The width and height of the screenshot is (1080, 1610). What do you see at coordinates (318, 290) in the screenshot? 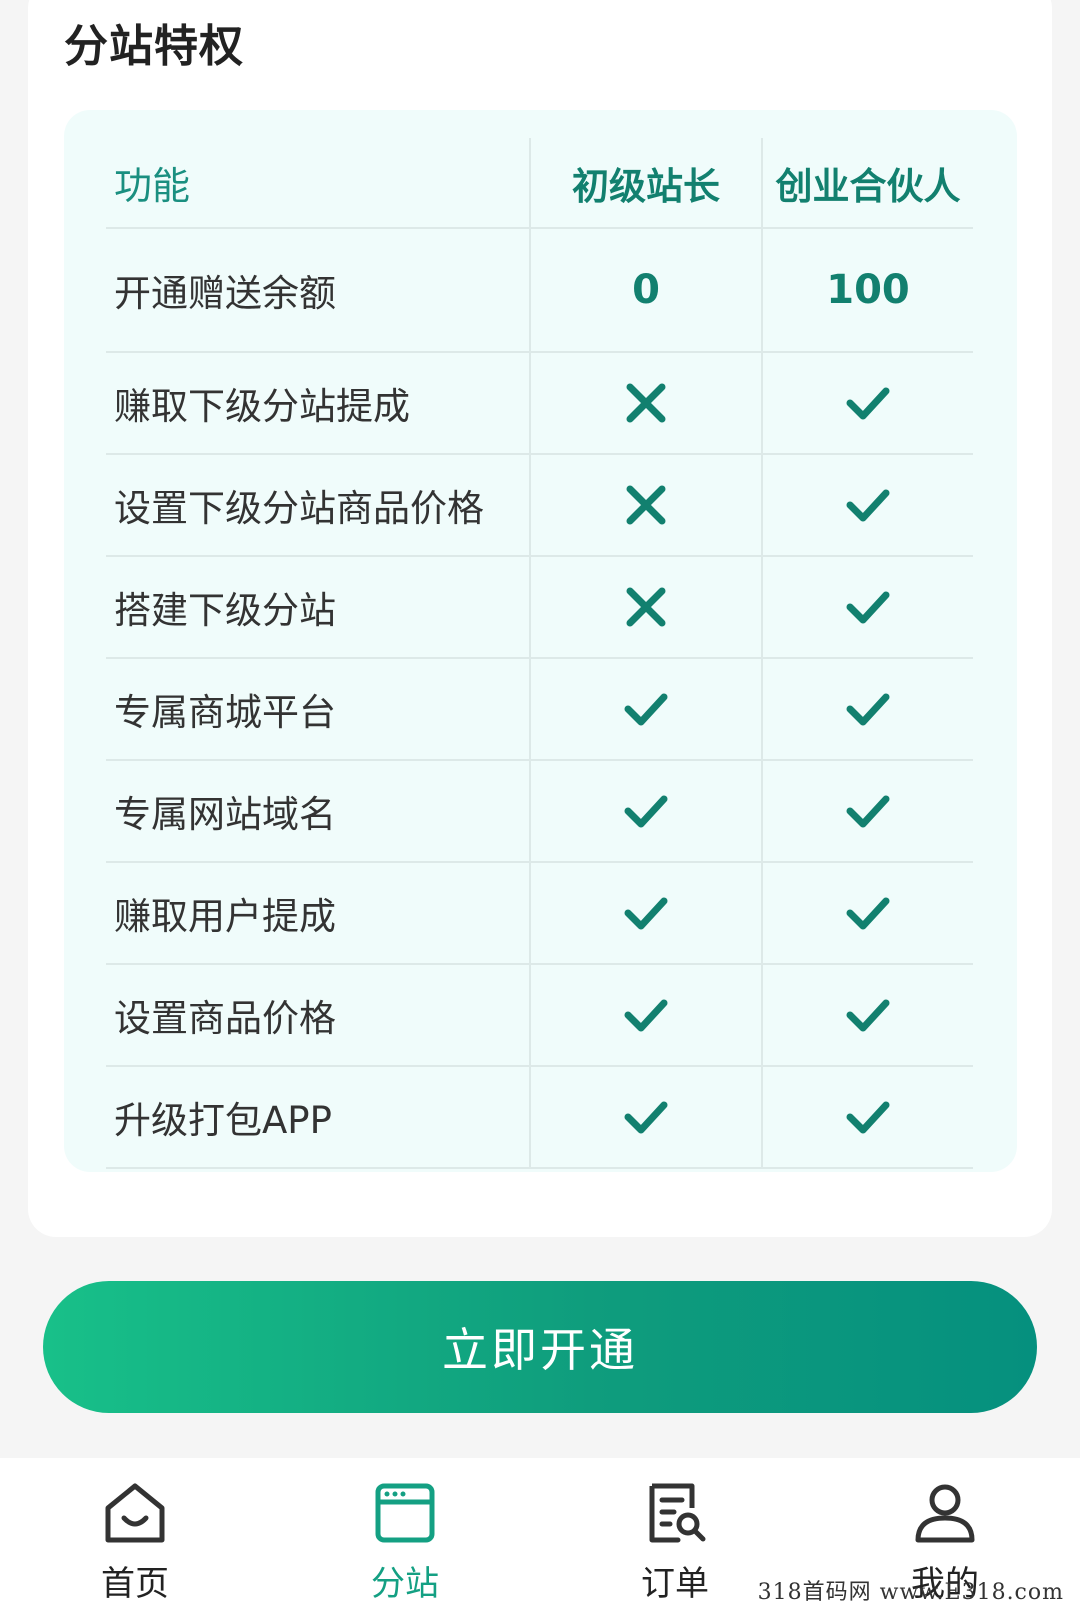
I see `feature-label: 开通赠送余额` at bounding box center [318, 290].